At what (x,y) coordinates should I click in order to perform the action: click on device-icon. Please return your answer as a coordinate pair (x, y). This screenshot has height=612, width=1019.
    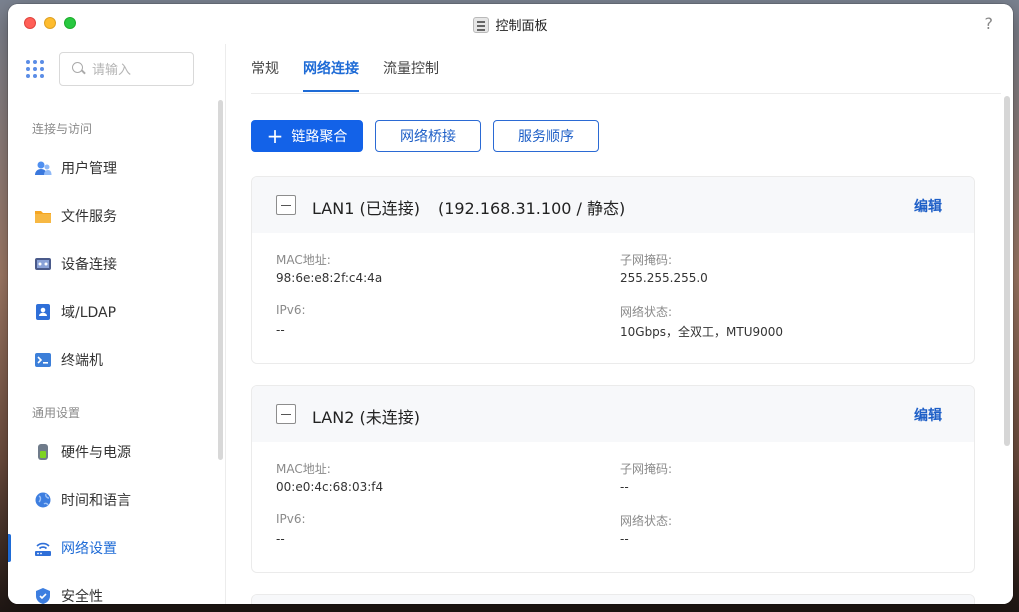
    Looking at the image, I should click on (43, 264).